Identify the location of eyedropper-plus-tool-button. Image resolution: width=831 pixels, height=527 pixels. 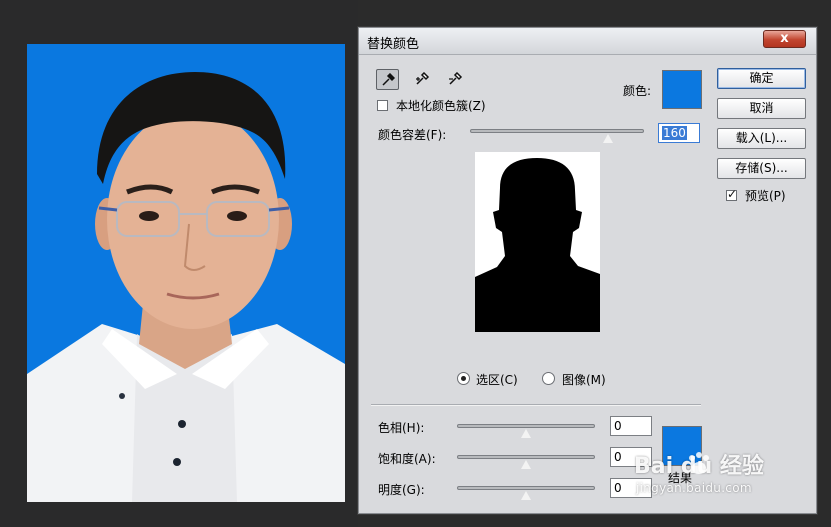
(422, 79).